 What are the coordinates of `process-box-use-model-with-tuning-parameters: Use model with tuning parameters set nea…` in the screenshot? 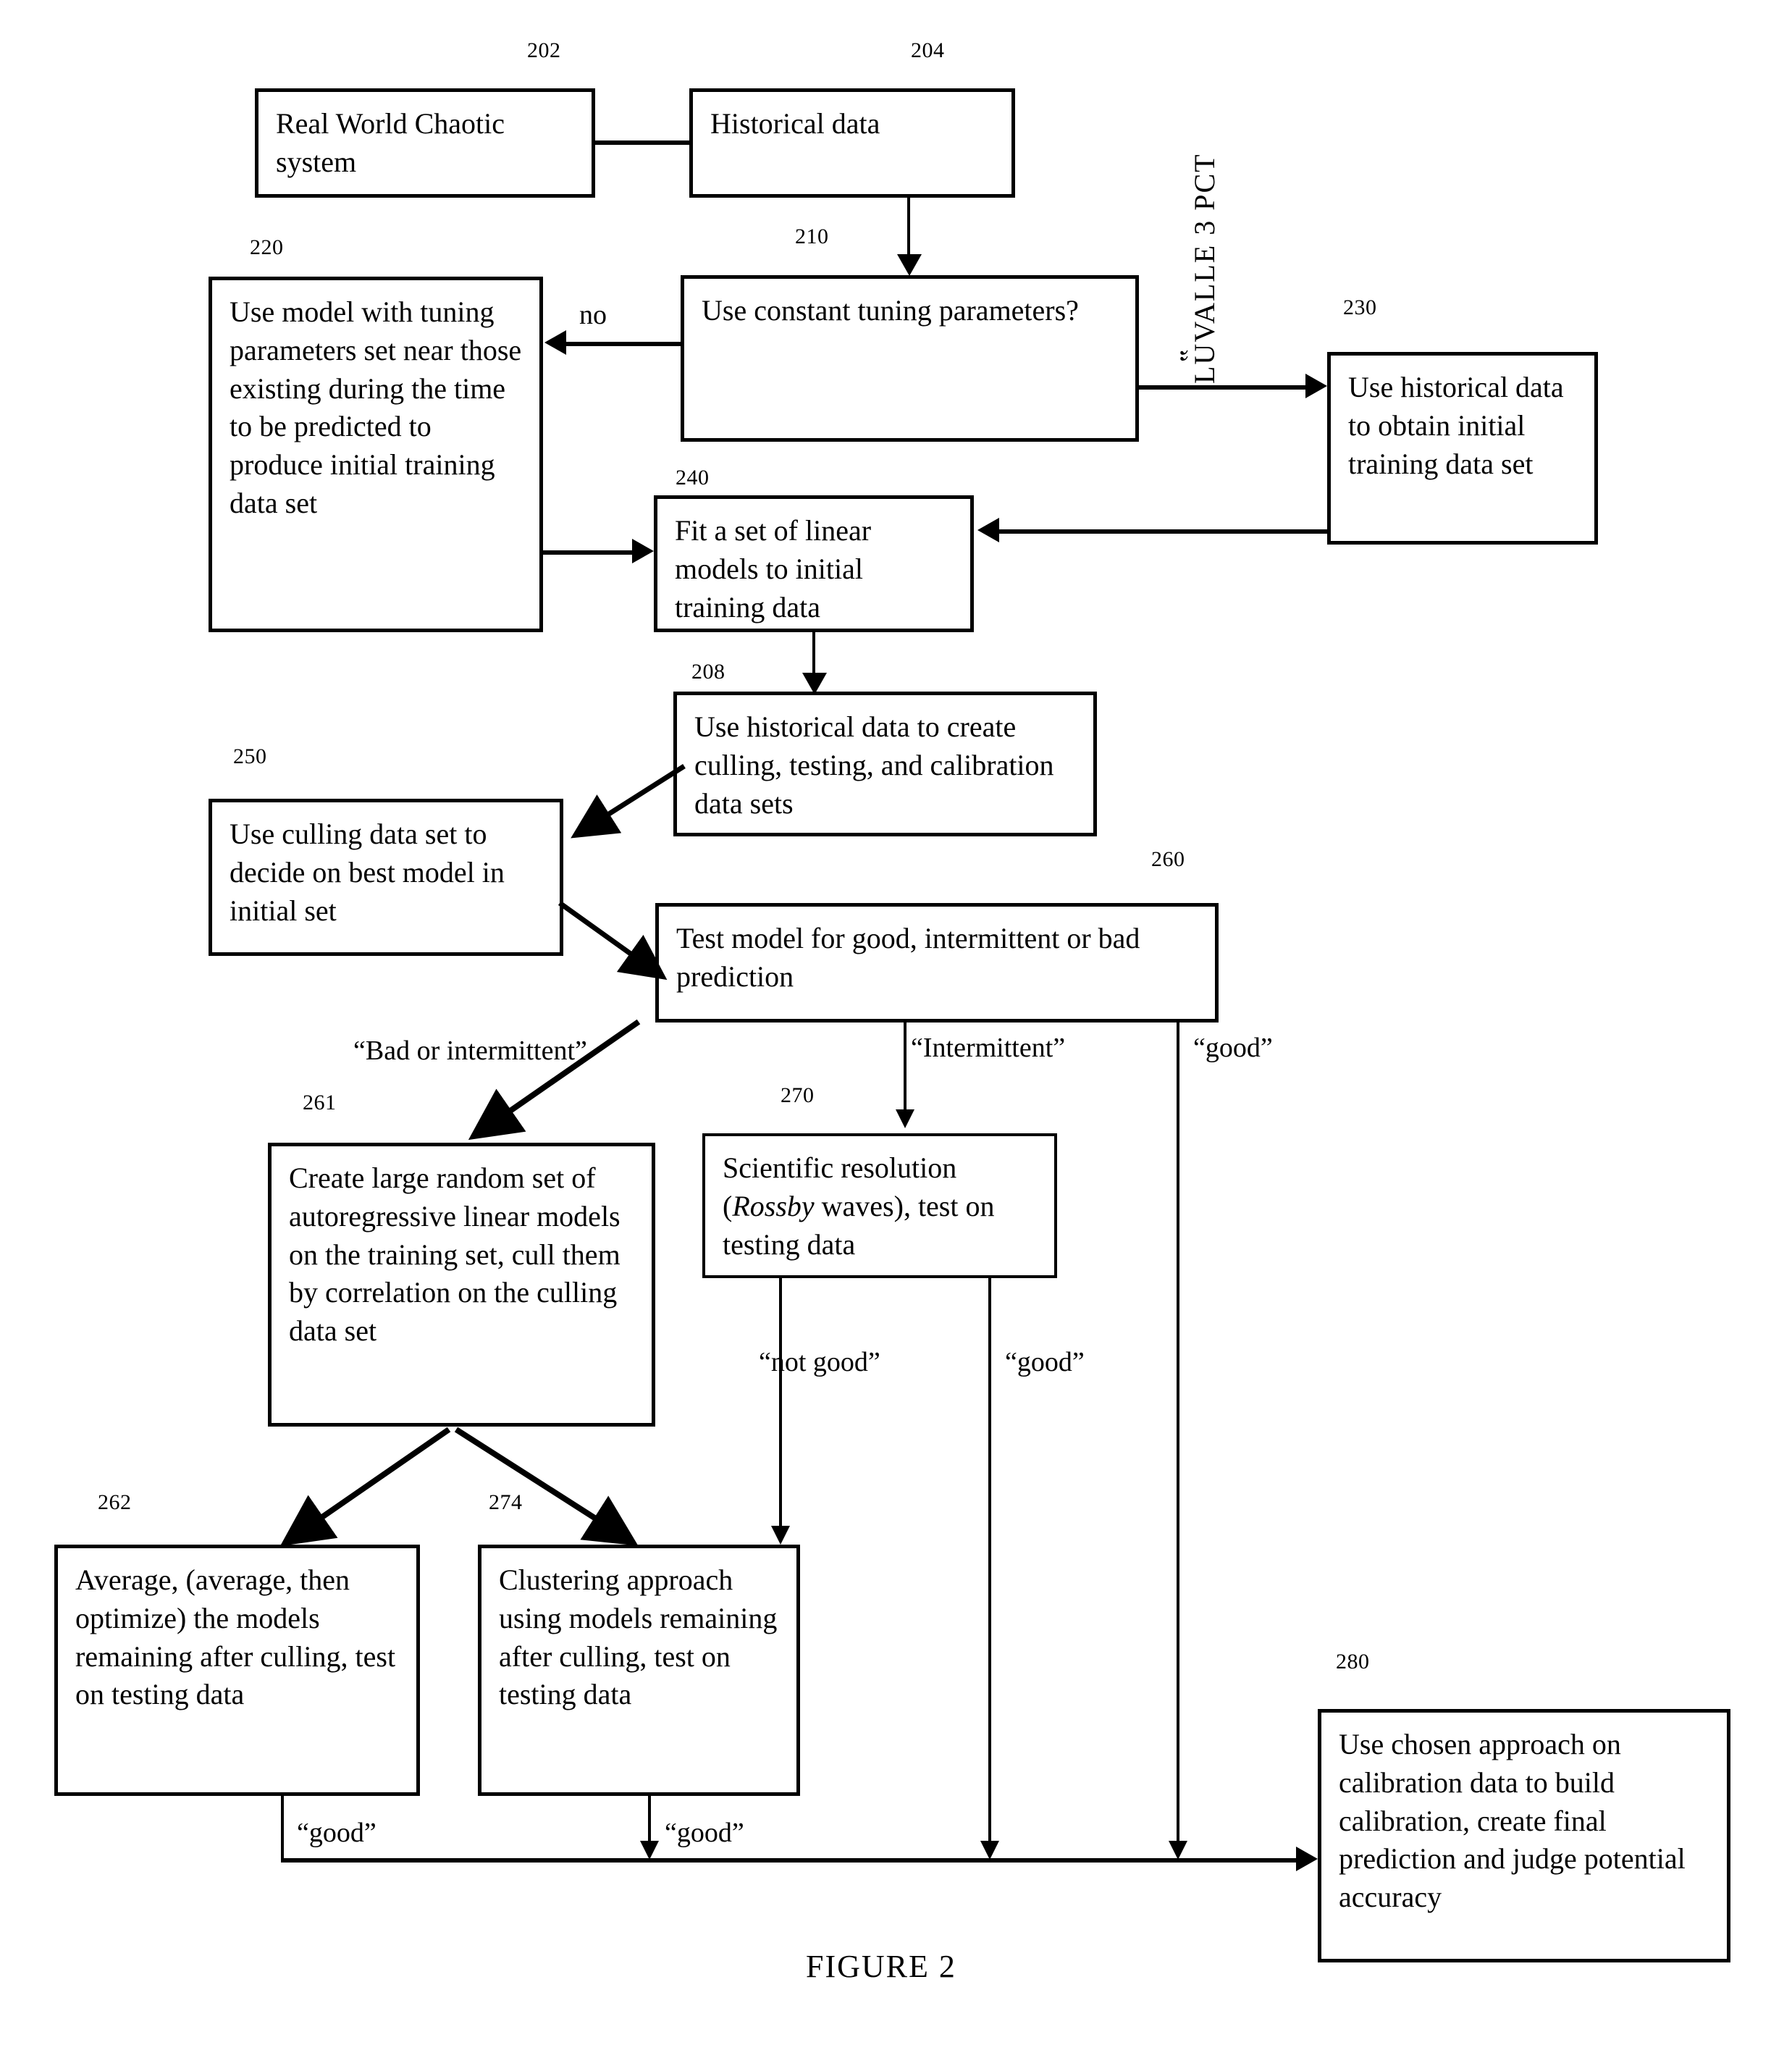 It's located at (376, 454).